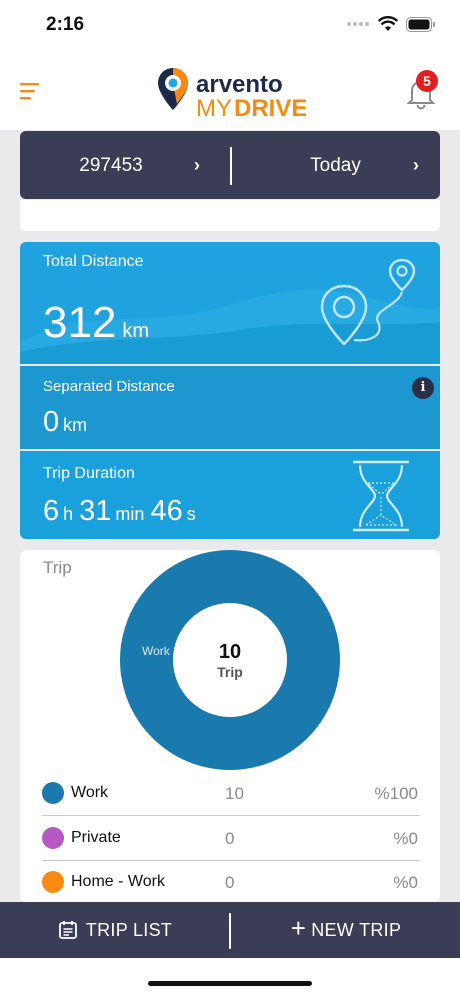 This screenshot has width=460, height=996. I want to click on wifi-icon, so click(388, 23).